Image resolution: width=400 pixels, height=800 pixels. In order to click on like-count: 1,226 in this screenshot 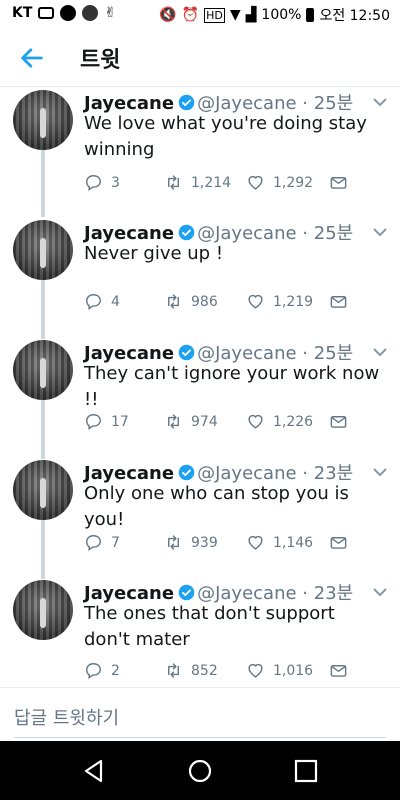, I will do `click(293, 421)`.